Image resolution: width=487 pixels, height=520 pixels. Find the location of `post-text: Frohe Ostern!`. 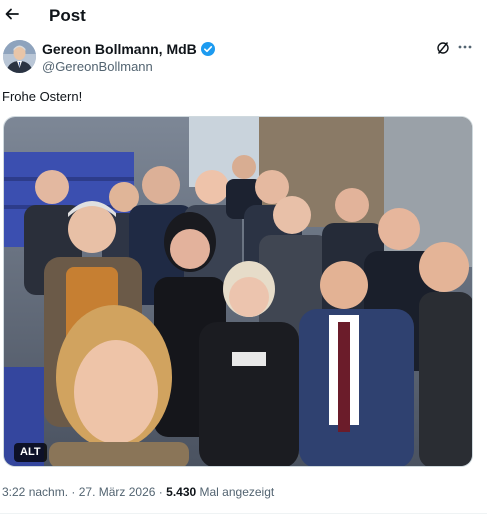

post-text: Frohe Ostern! is located at coordinates (42, 96).